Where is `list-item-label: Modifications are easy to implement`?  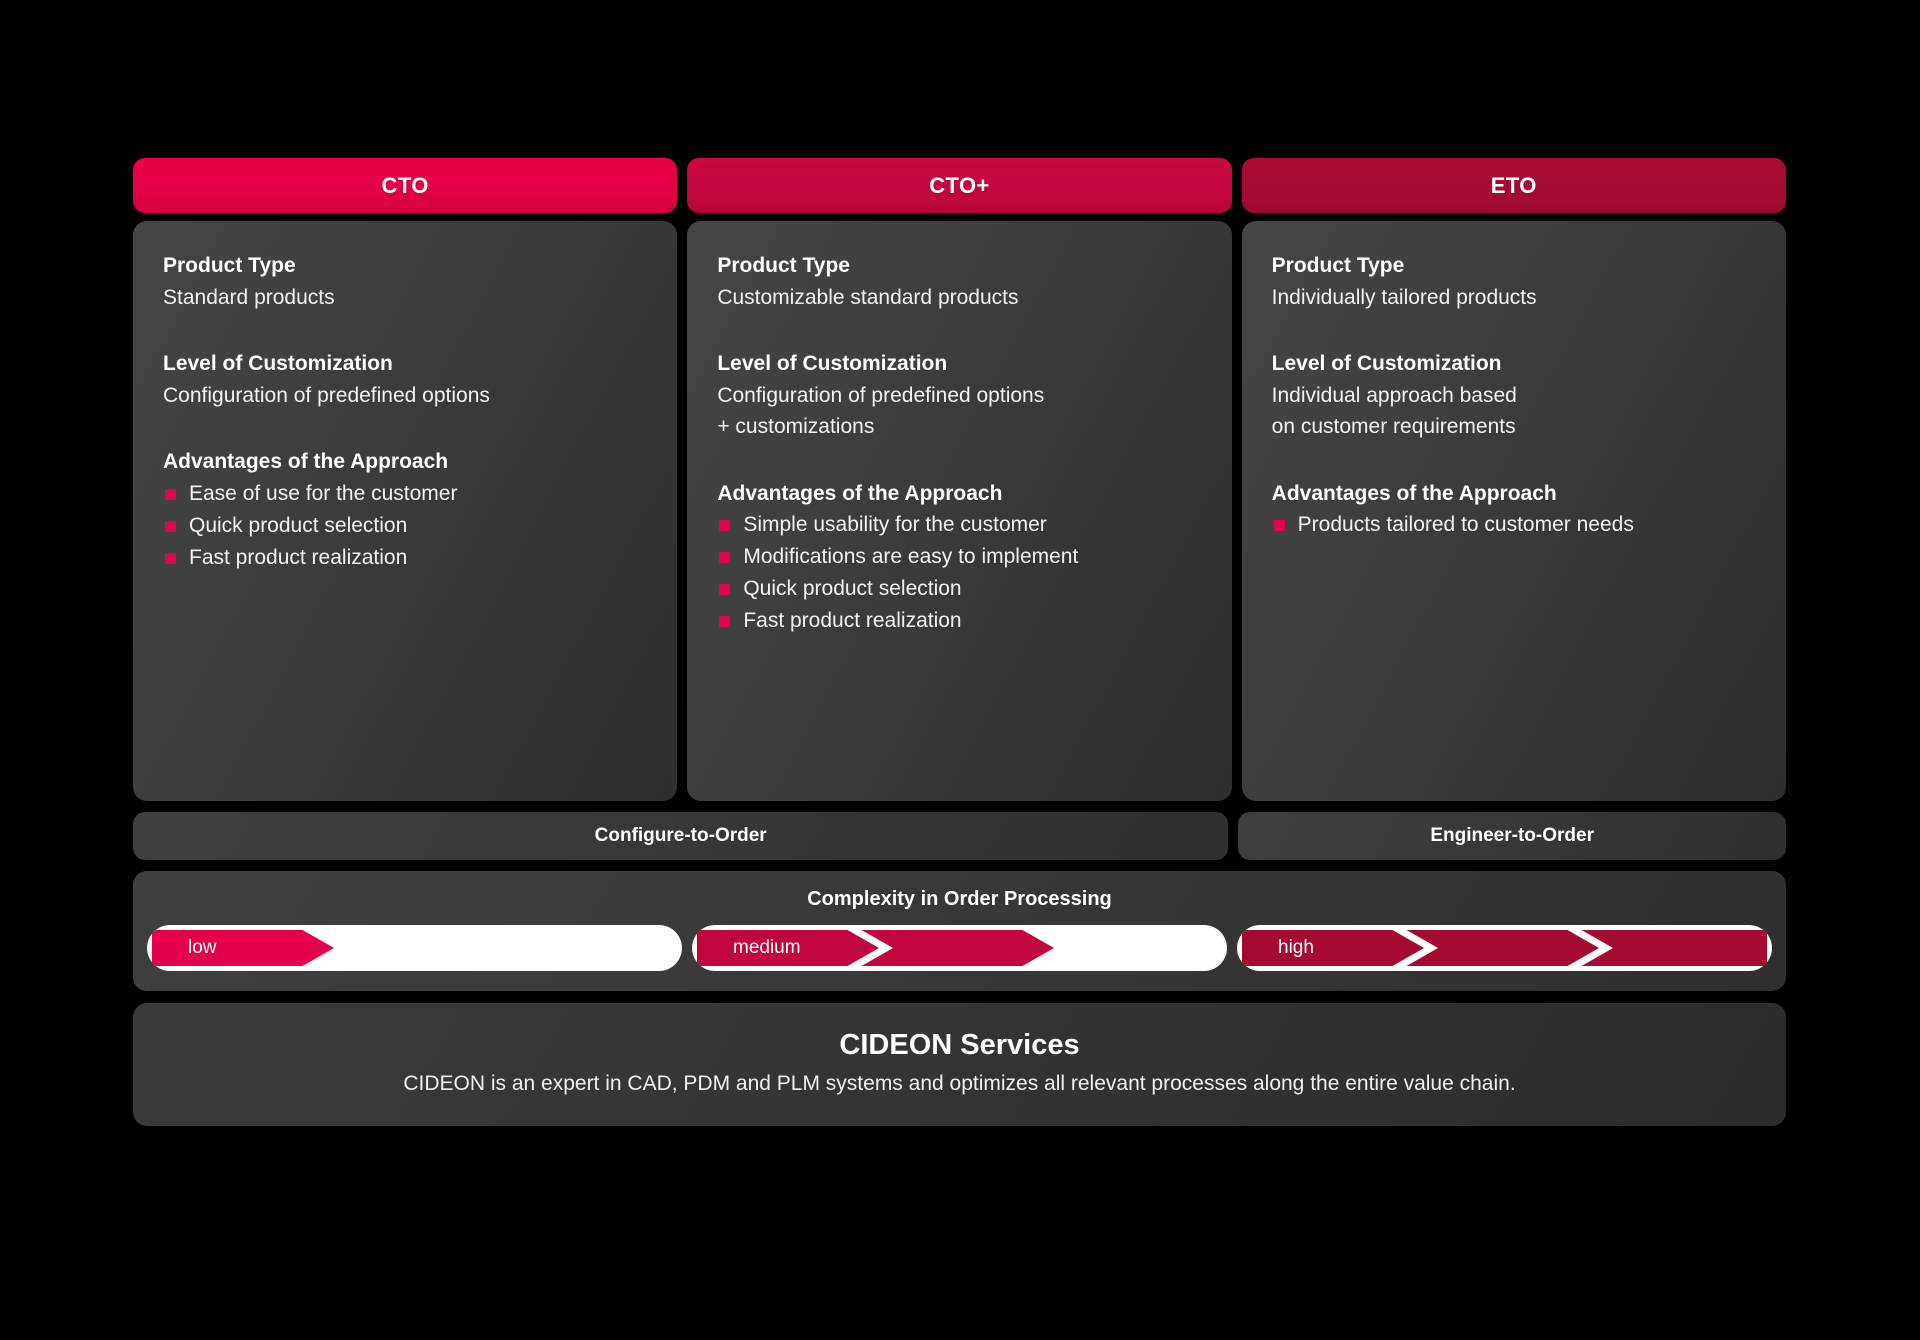
list-item-label: Modifications are easy to implement is located at coordinates (911, 557).